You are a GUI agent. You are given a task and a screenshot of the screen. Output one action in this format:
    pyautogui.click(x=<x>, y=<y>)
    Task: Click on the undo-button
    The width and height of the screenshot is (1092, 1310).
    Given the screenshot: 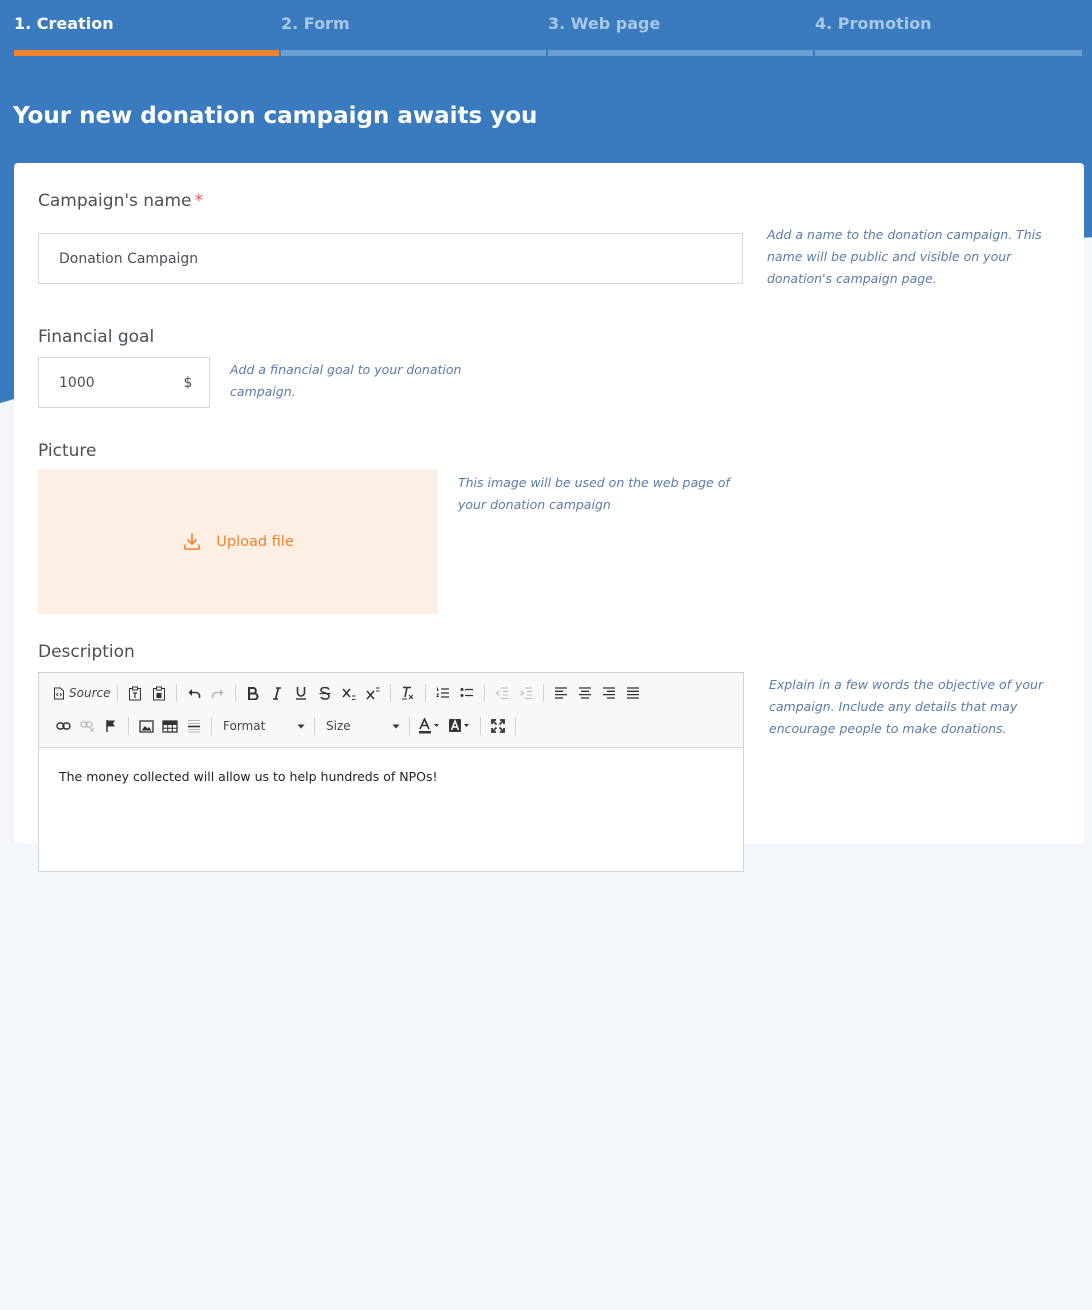 What is the action you would take?
    pyautogui.click(x=194, y=693)
    